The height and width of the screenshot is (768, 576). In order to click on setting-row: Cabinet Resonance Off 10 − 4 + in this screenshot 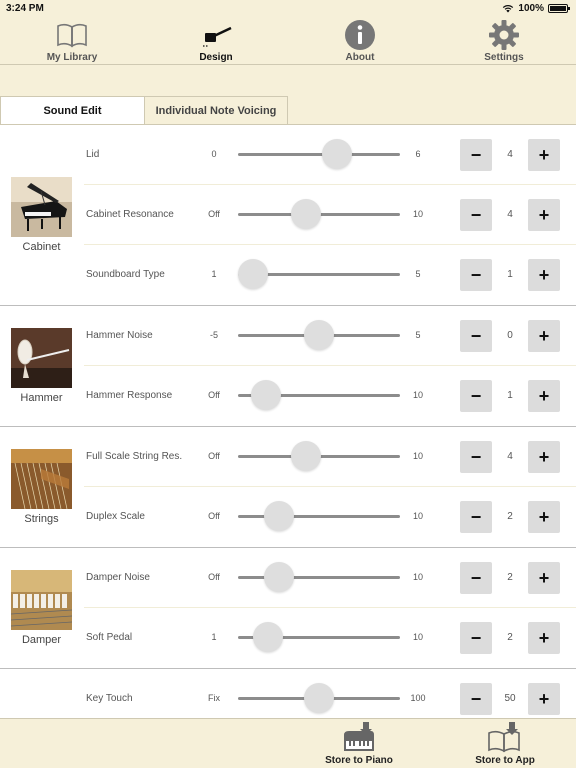, I will do `click(330, 215)`.